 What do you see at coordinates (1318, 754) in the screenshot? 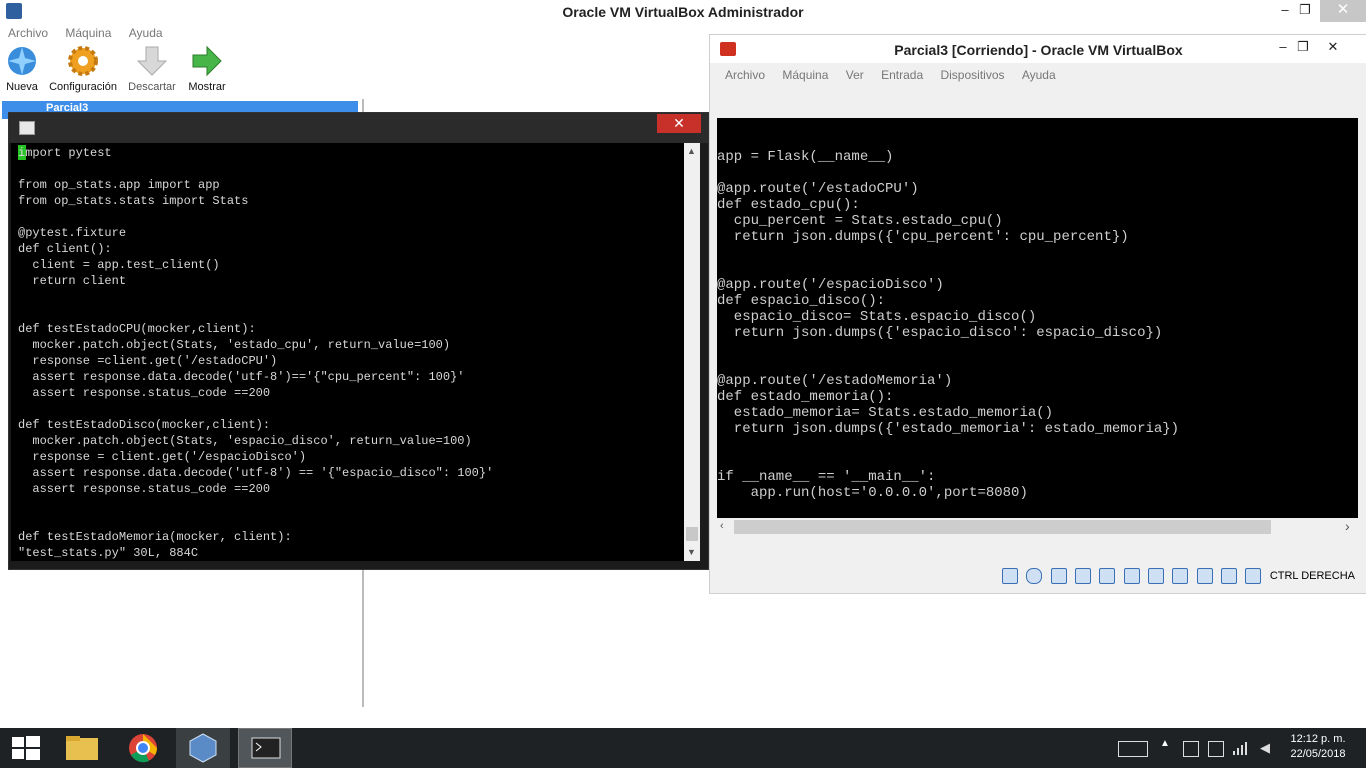
I see `clock-date: 22/05/2018` at bounding box center [1318, 754].